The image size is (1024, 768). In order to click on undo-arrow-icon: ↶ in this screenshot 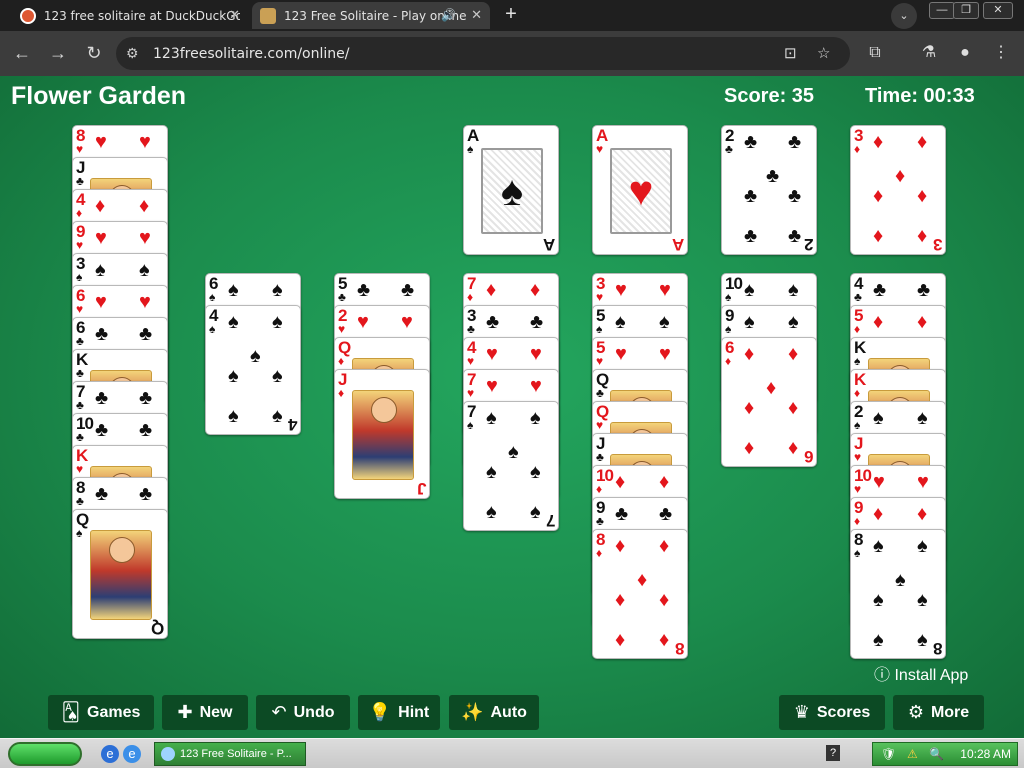, I will do `click(279, 712)`.